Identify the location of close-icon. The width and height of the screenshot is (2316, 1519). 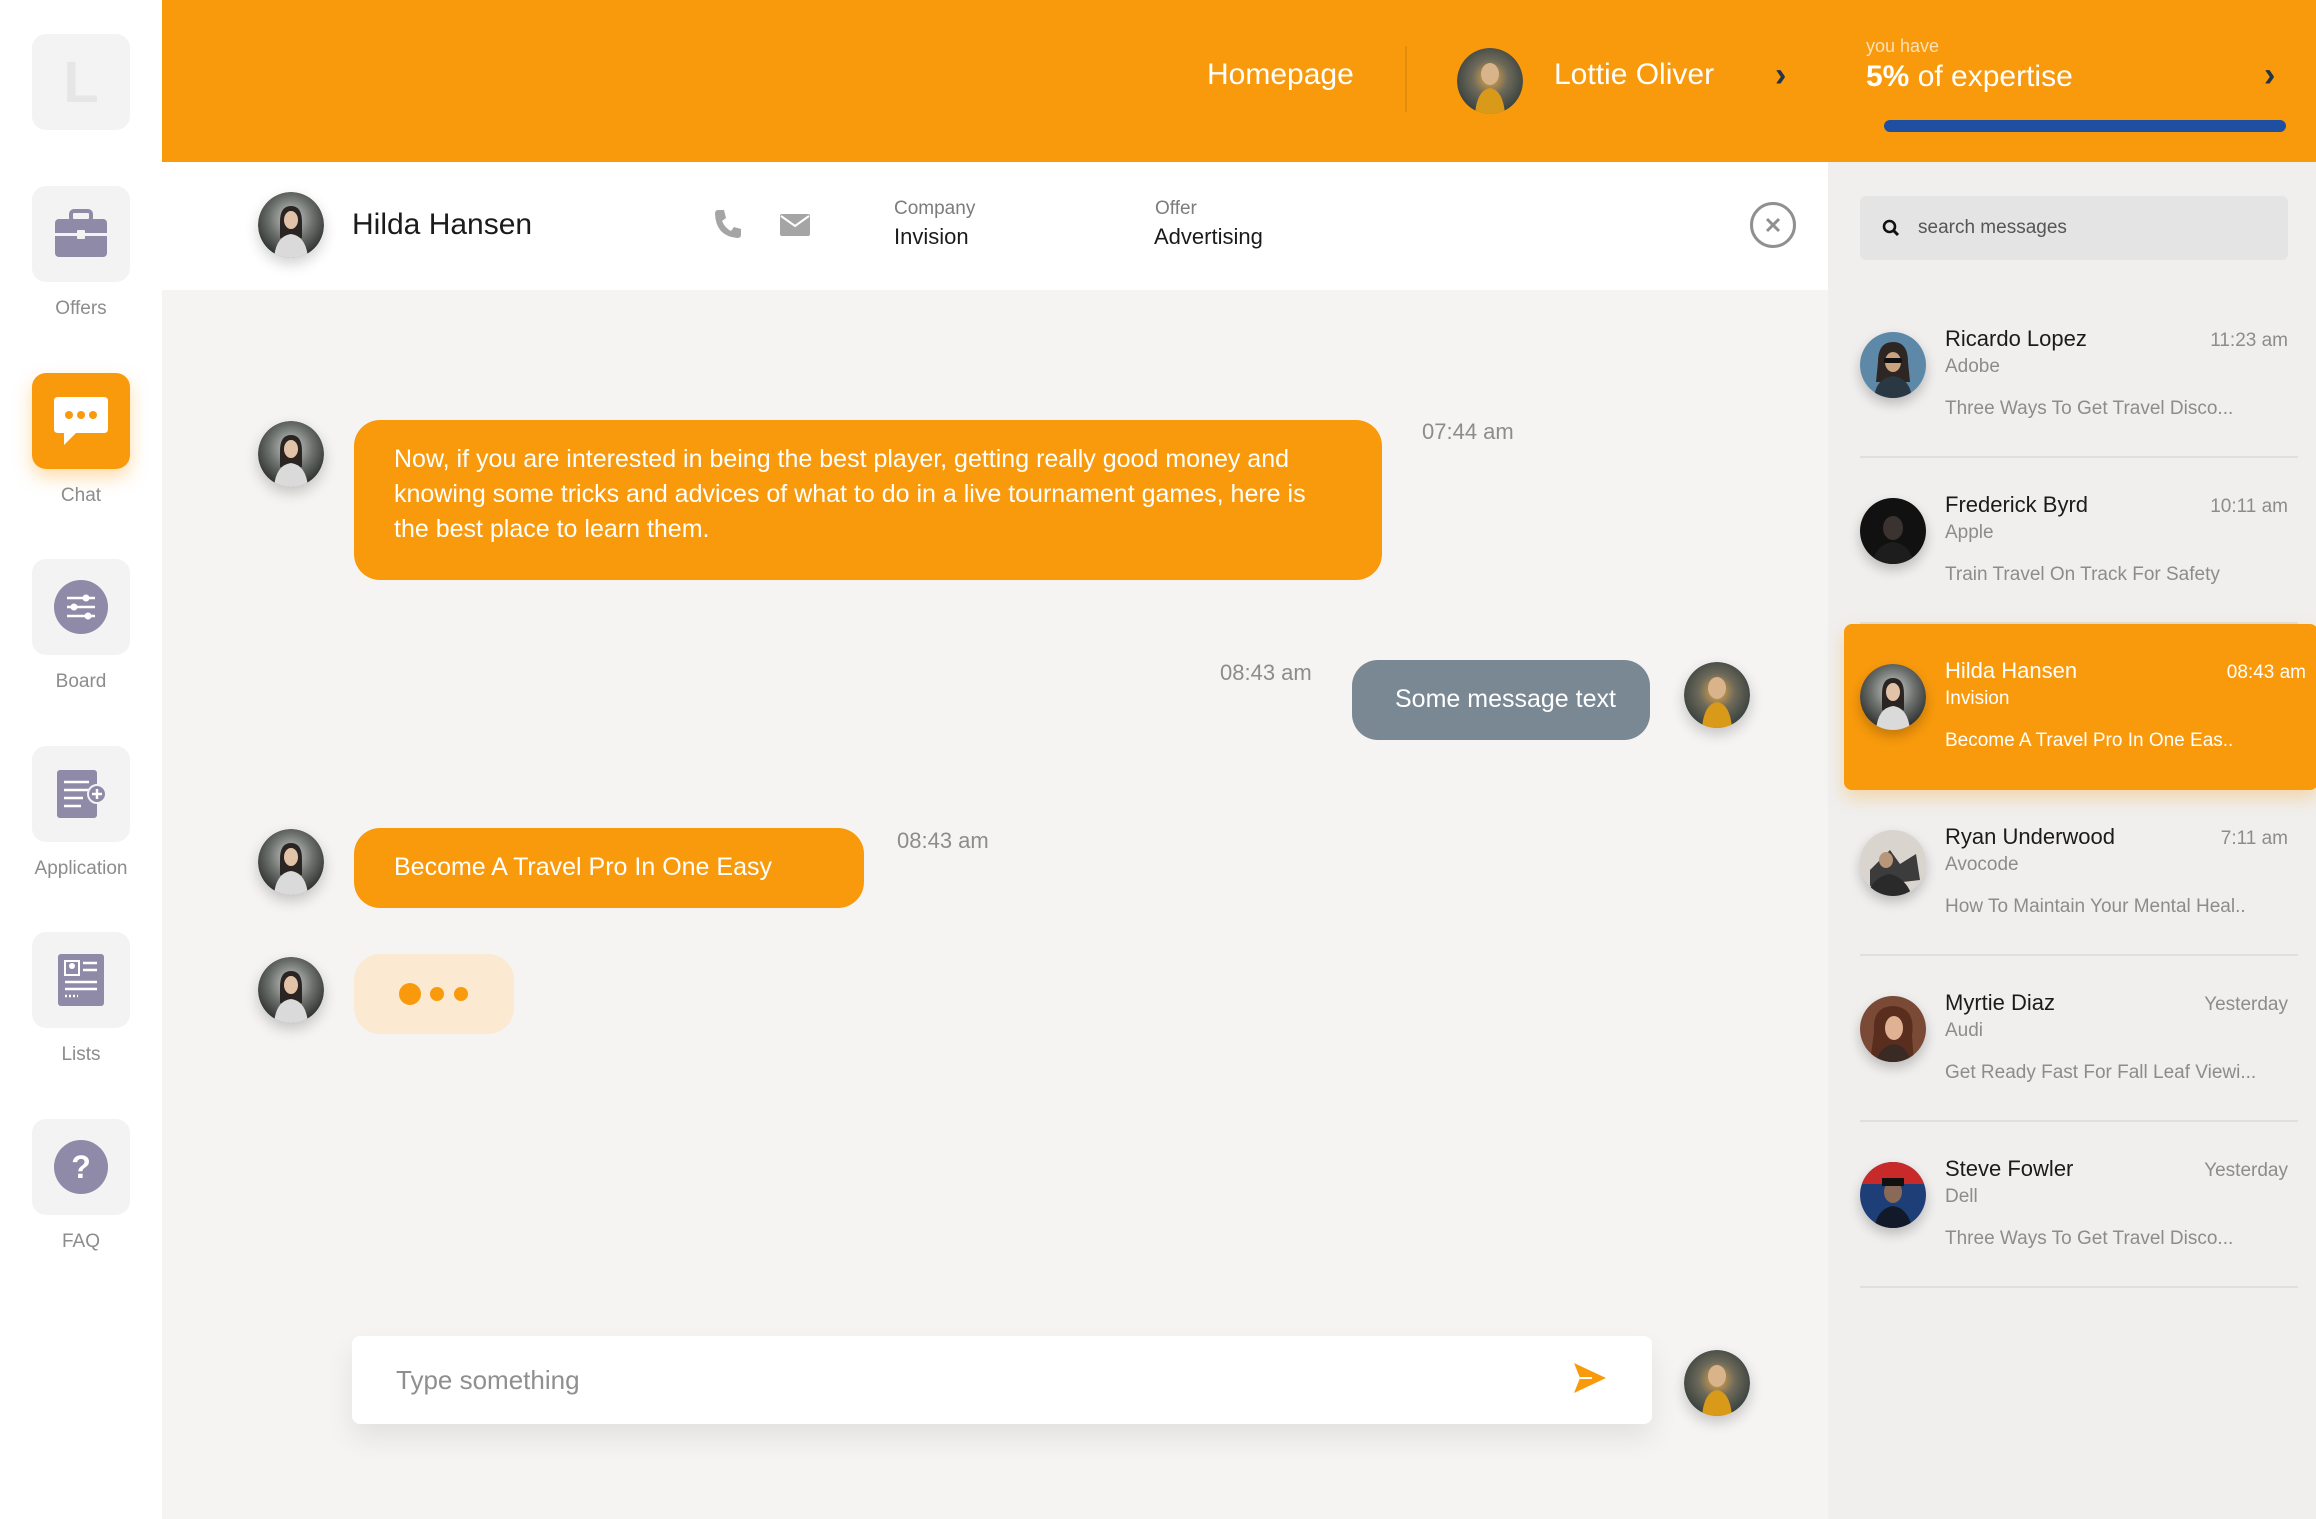
(1773, 225).